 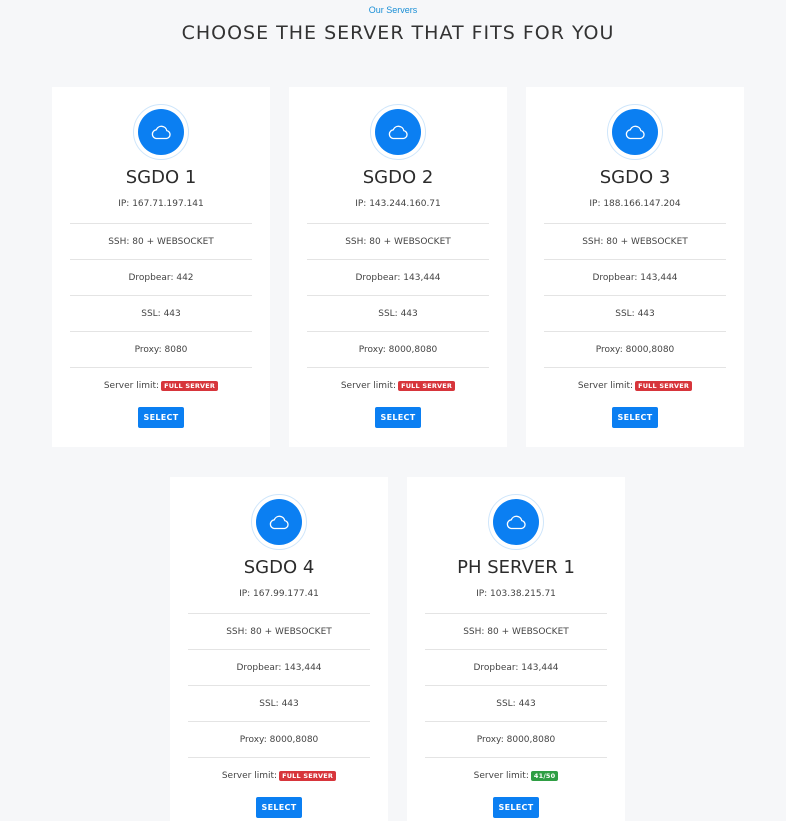 I want to click on server-spec-text: Dropbear: 442, so click(x=161, y=277).